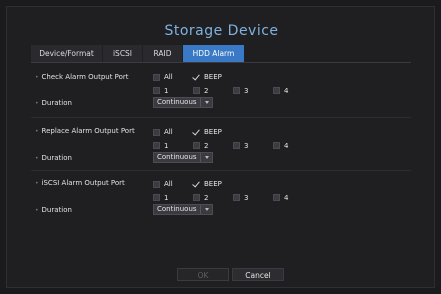  I want to click on replace-alarm-port1-label: 1, so click(166, 146).